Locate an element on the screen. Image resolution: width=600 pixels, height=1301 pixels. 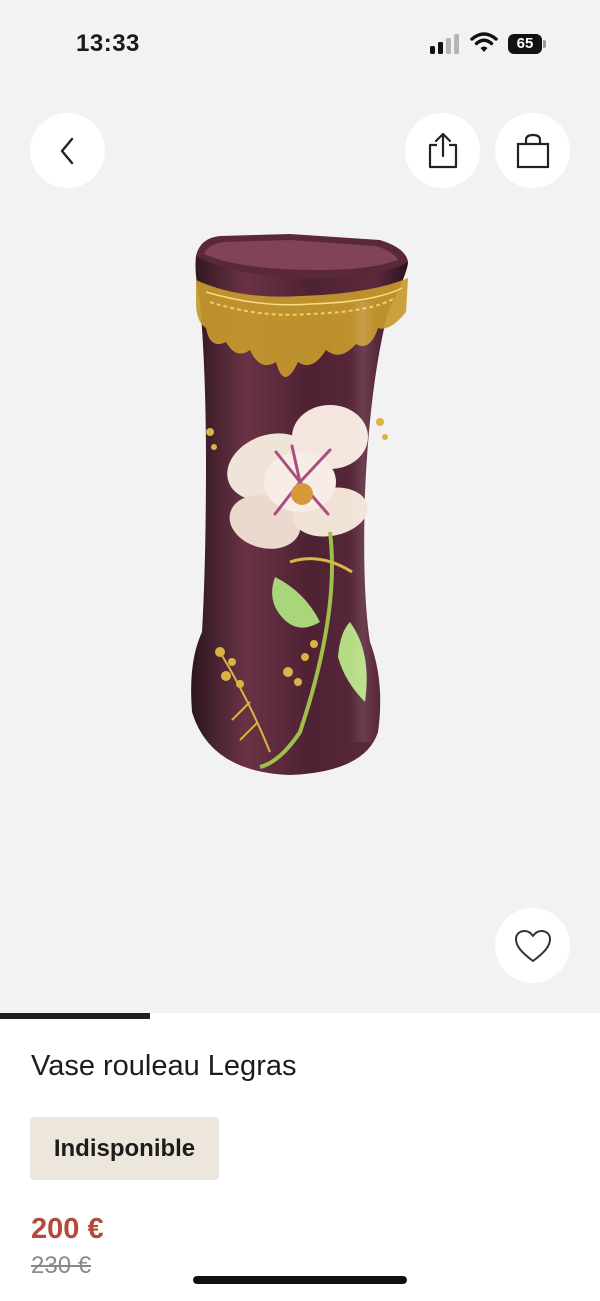
chevron-left-icon is located at coordinates (66, 150).